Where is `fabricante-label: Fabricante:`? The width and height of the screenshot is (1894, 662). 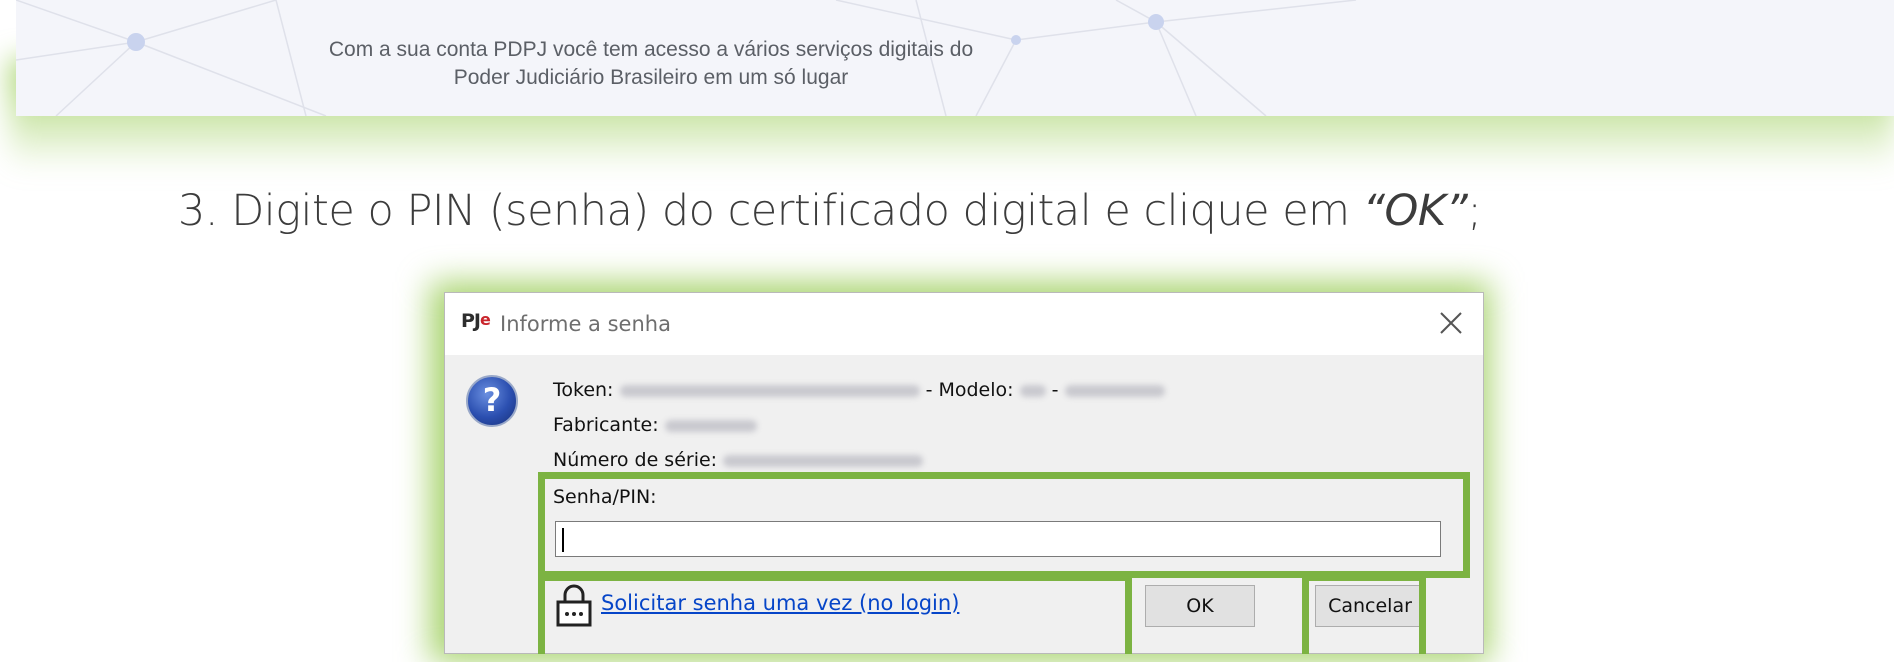
fabricante-label: Fabricante: is located at coordinates (606, 425).